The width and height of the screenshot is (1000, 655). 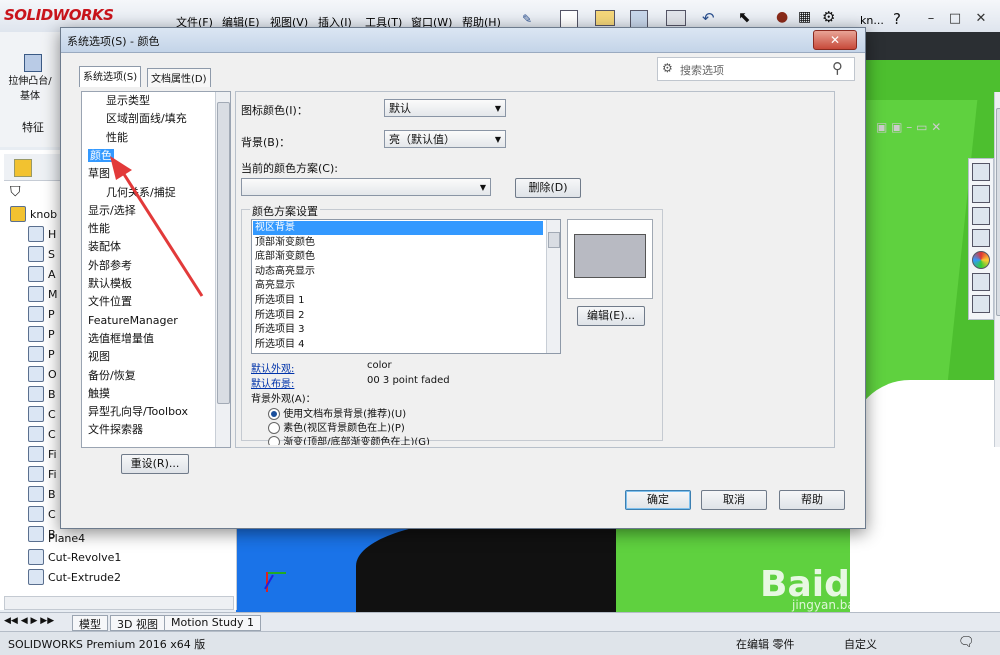 What do you see at coordinates (955, 19) in the screenshot?
I see `maximize-button: □` at bounding box center [955, 19].